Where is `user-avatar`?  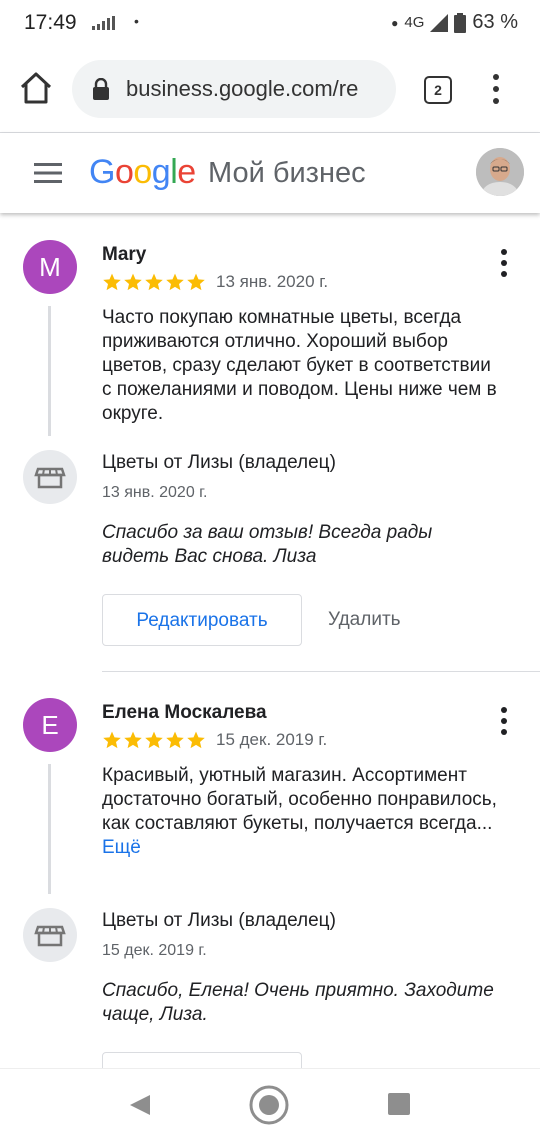 user-avatar is located at coordinates (500, 172).